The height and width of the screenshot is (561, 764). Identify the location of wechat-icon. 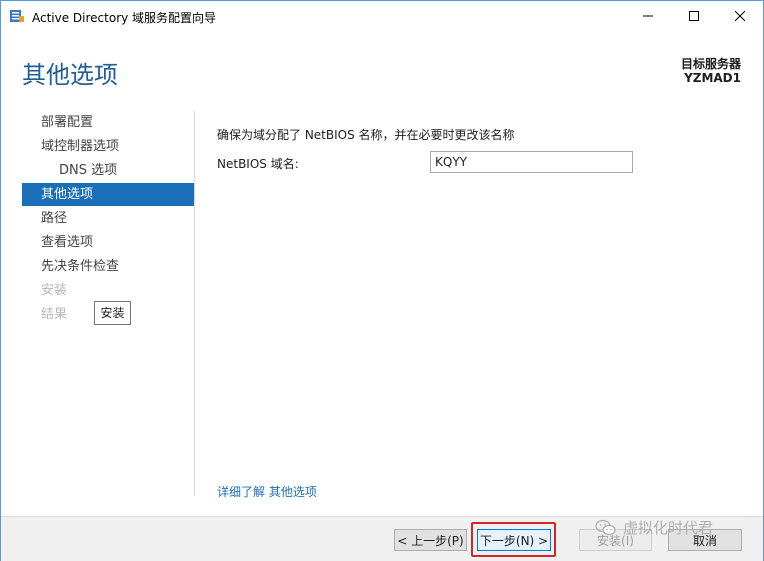
(605, 527).